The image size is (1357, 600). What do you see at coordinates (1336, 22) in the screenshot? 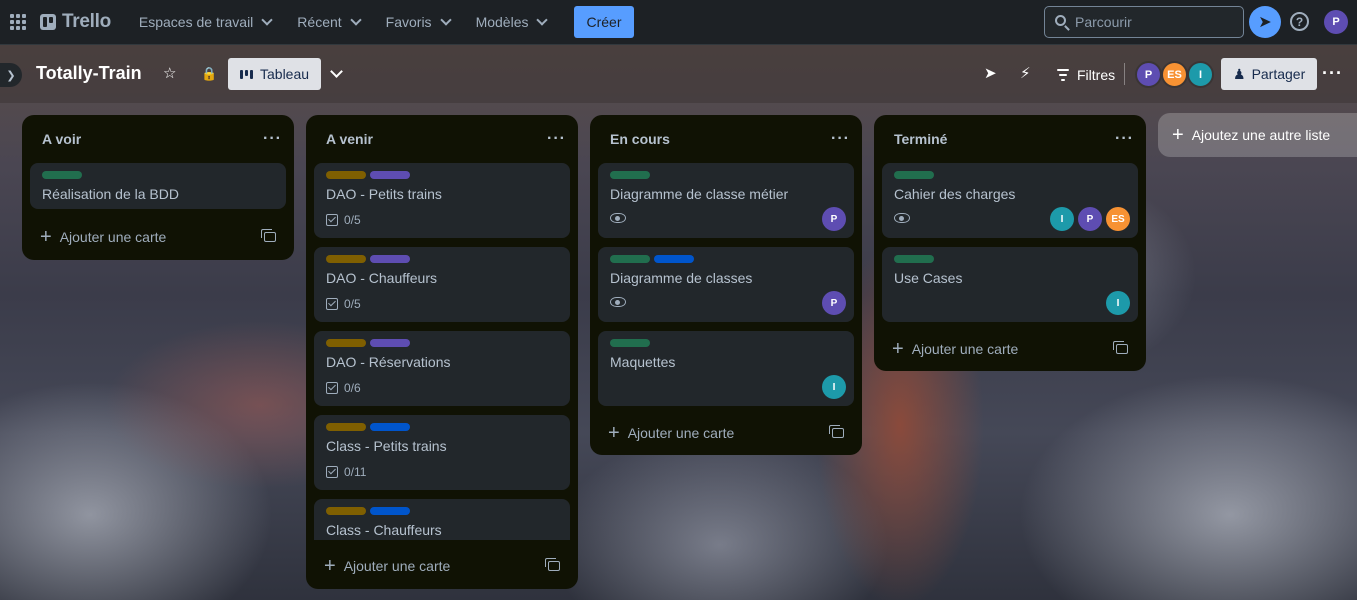
I see `avatar: P` at bounding box center [1336, 22].